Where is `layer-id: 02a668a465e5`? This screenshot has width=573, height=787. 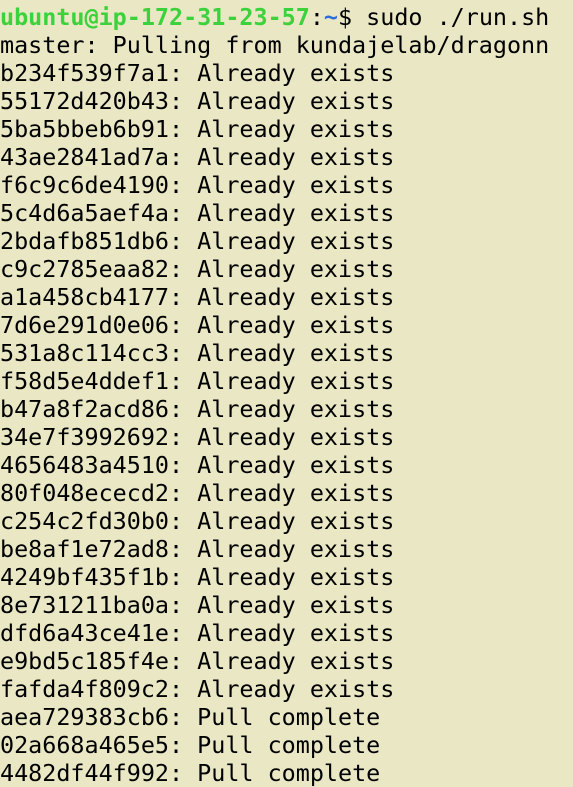
layer-id: 02a668a465e5 is located at coordinates (84, 745).